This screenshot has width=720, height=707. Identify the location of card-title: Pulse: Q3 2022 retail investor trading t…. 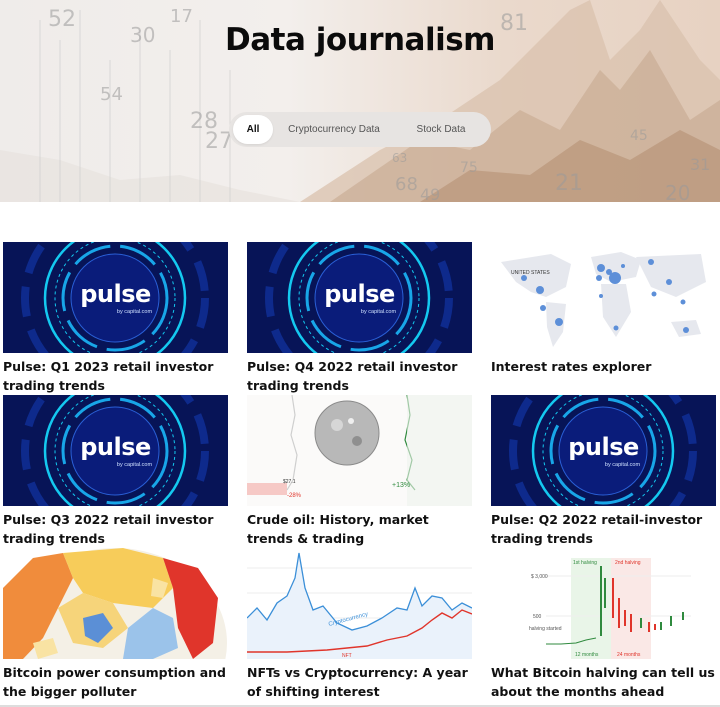
(115, 529).